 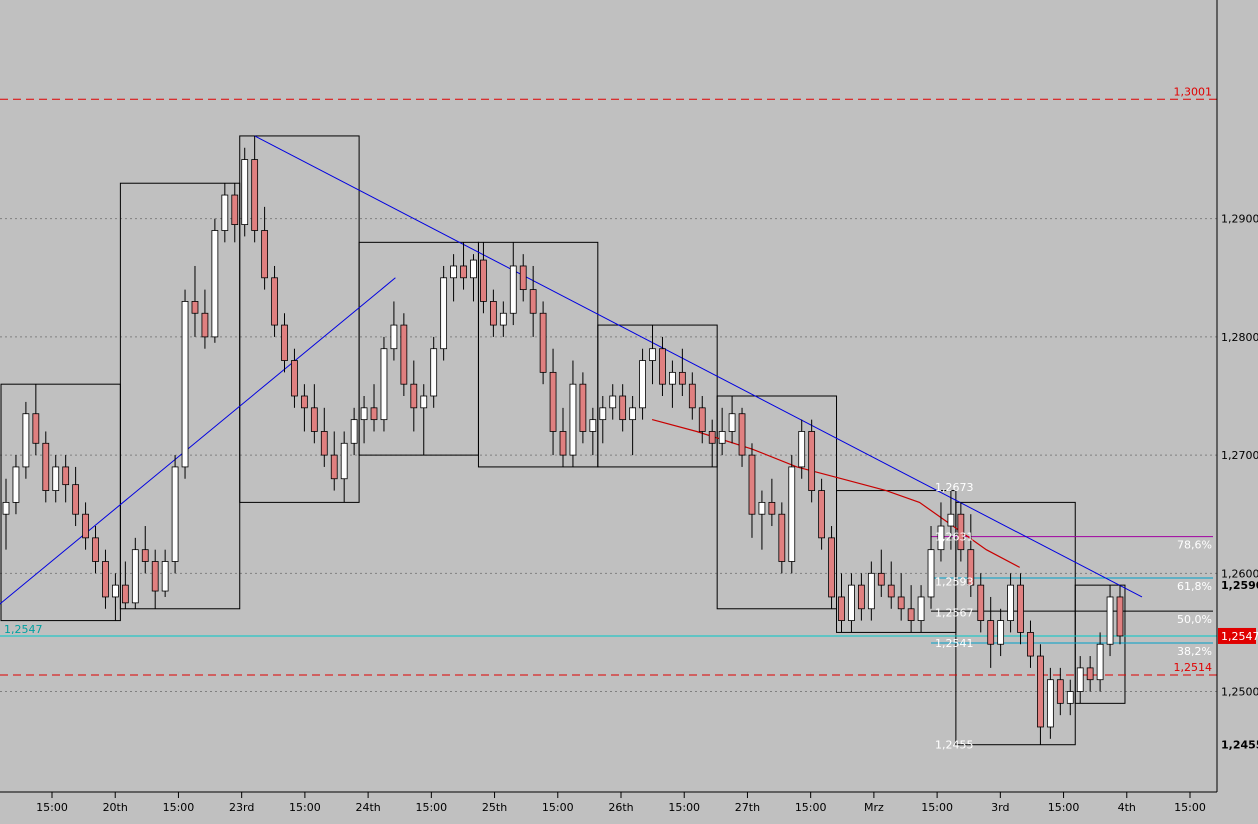 What do you see at coordinates (241, 807) in the screenshot?
I see `x-tick-label: 23rd` at bounding box center [241, 807].